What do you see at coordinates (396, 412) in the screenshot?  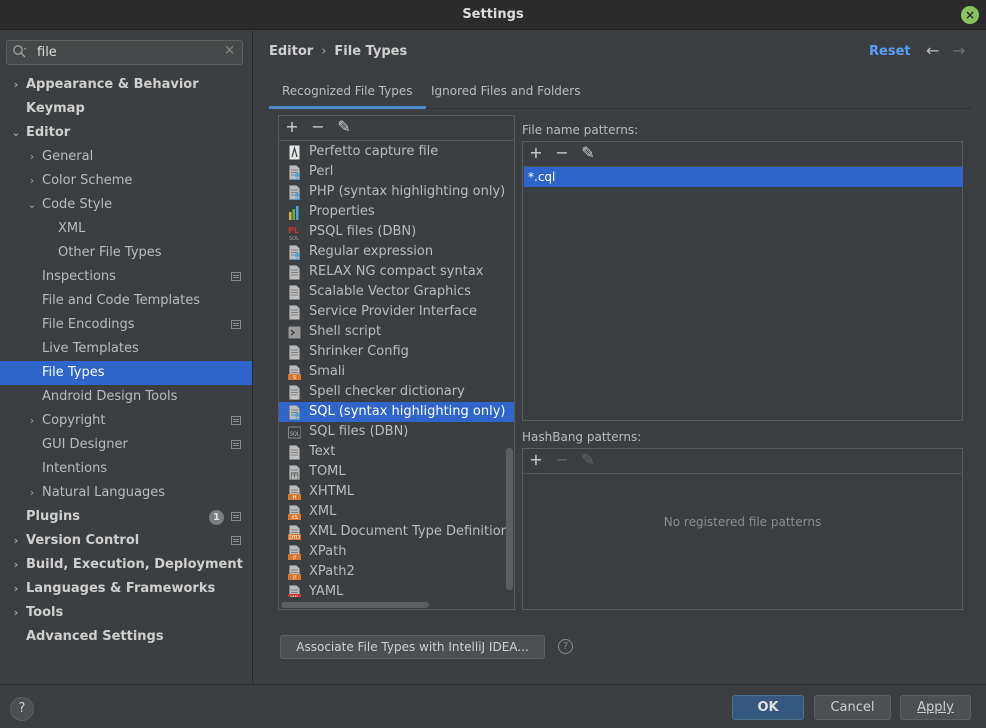 I see `file-type-sql-syntax-highlighting-only: SQL (syntax highlighting only)` at bounding box center [396, 412].